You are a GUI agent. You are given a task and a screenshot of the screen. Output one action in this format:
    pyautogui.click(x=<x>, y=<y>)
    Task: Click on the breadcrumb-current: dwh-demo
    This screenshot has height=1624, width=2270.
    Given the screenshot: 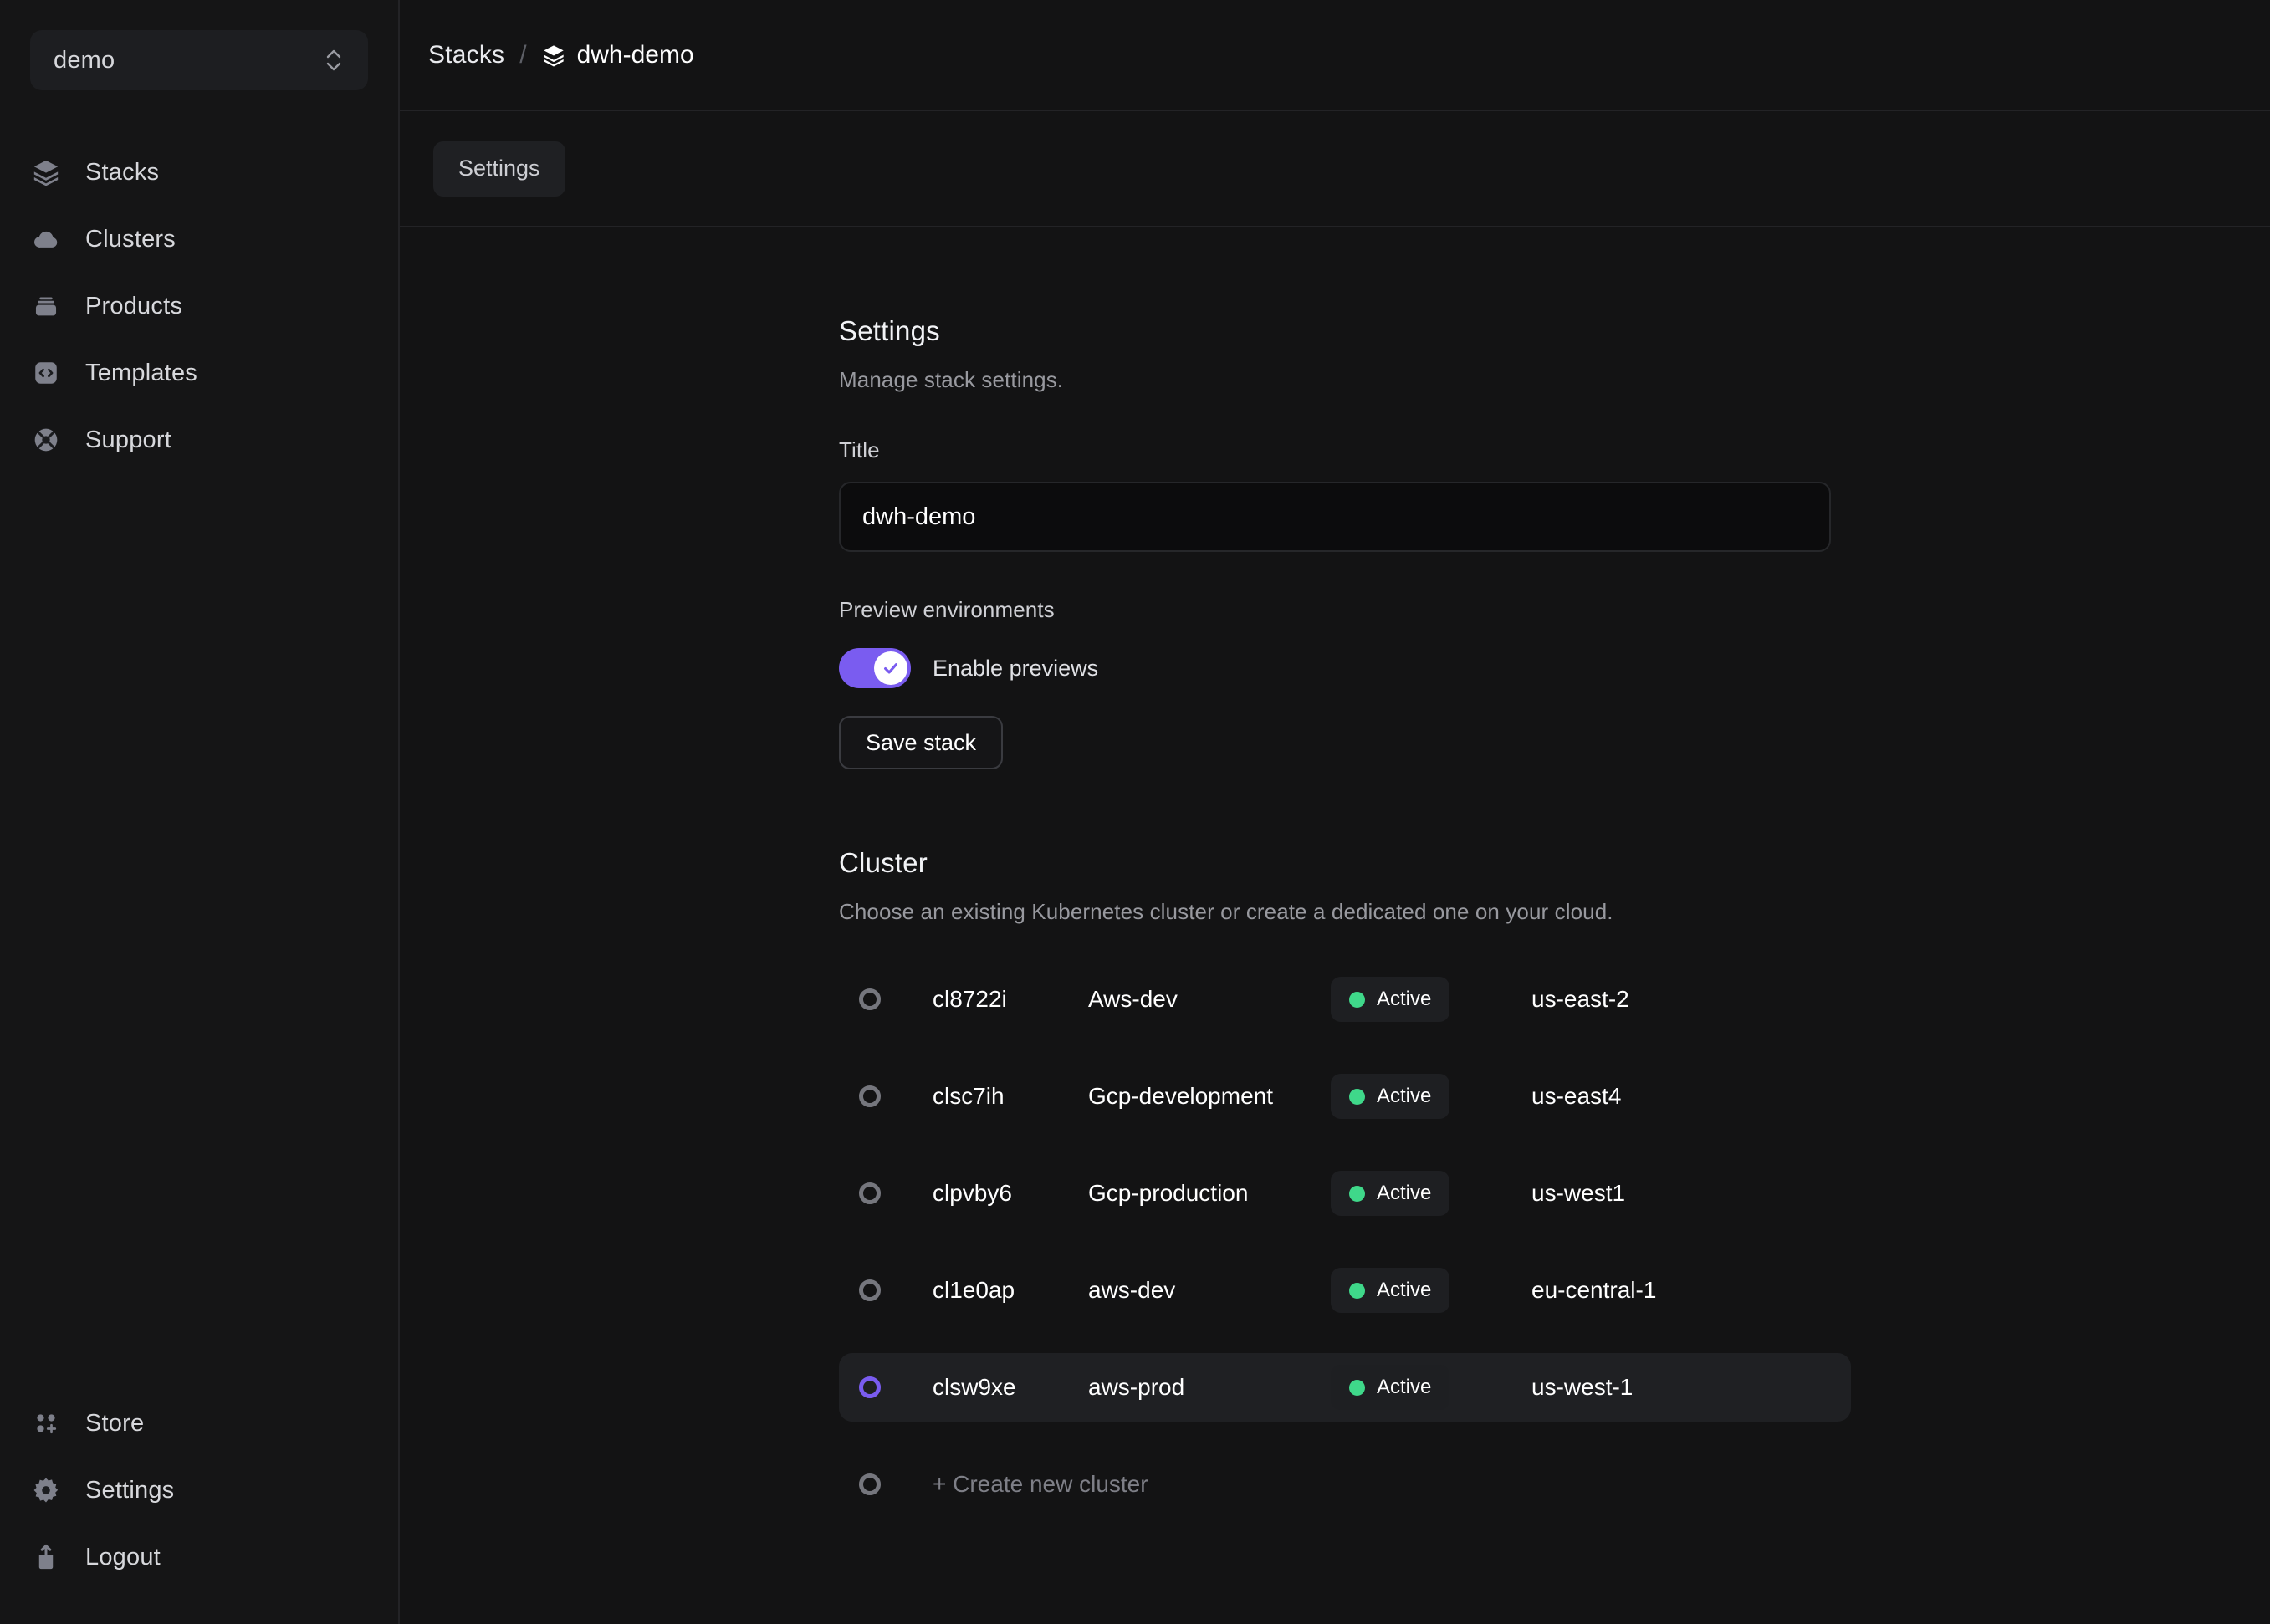 What is the action you would take?
    pyautogui.click(x=618, y=55)
    